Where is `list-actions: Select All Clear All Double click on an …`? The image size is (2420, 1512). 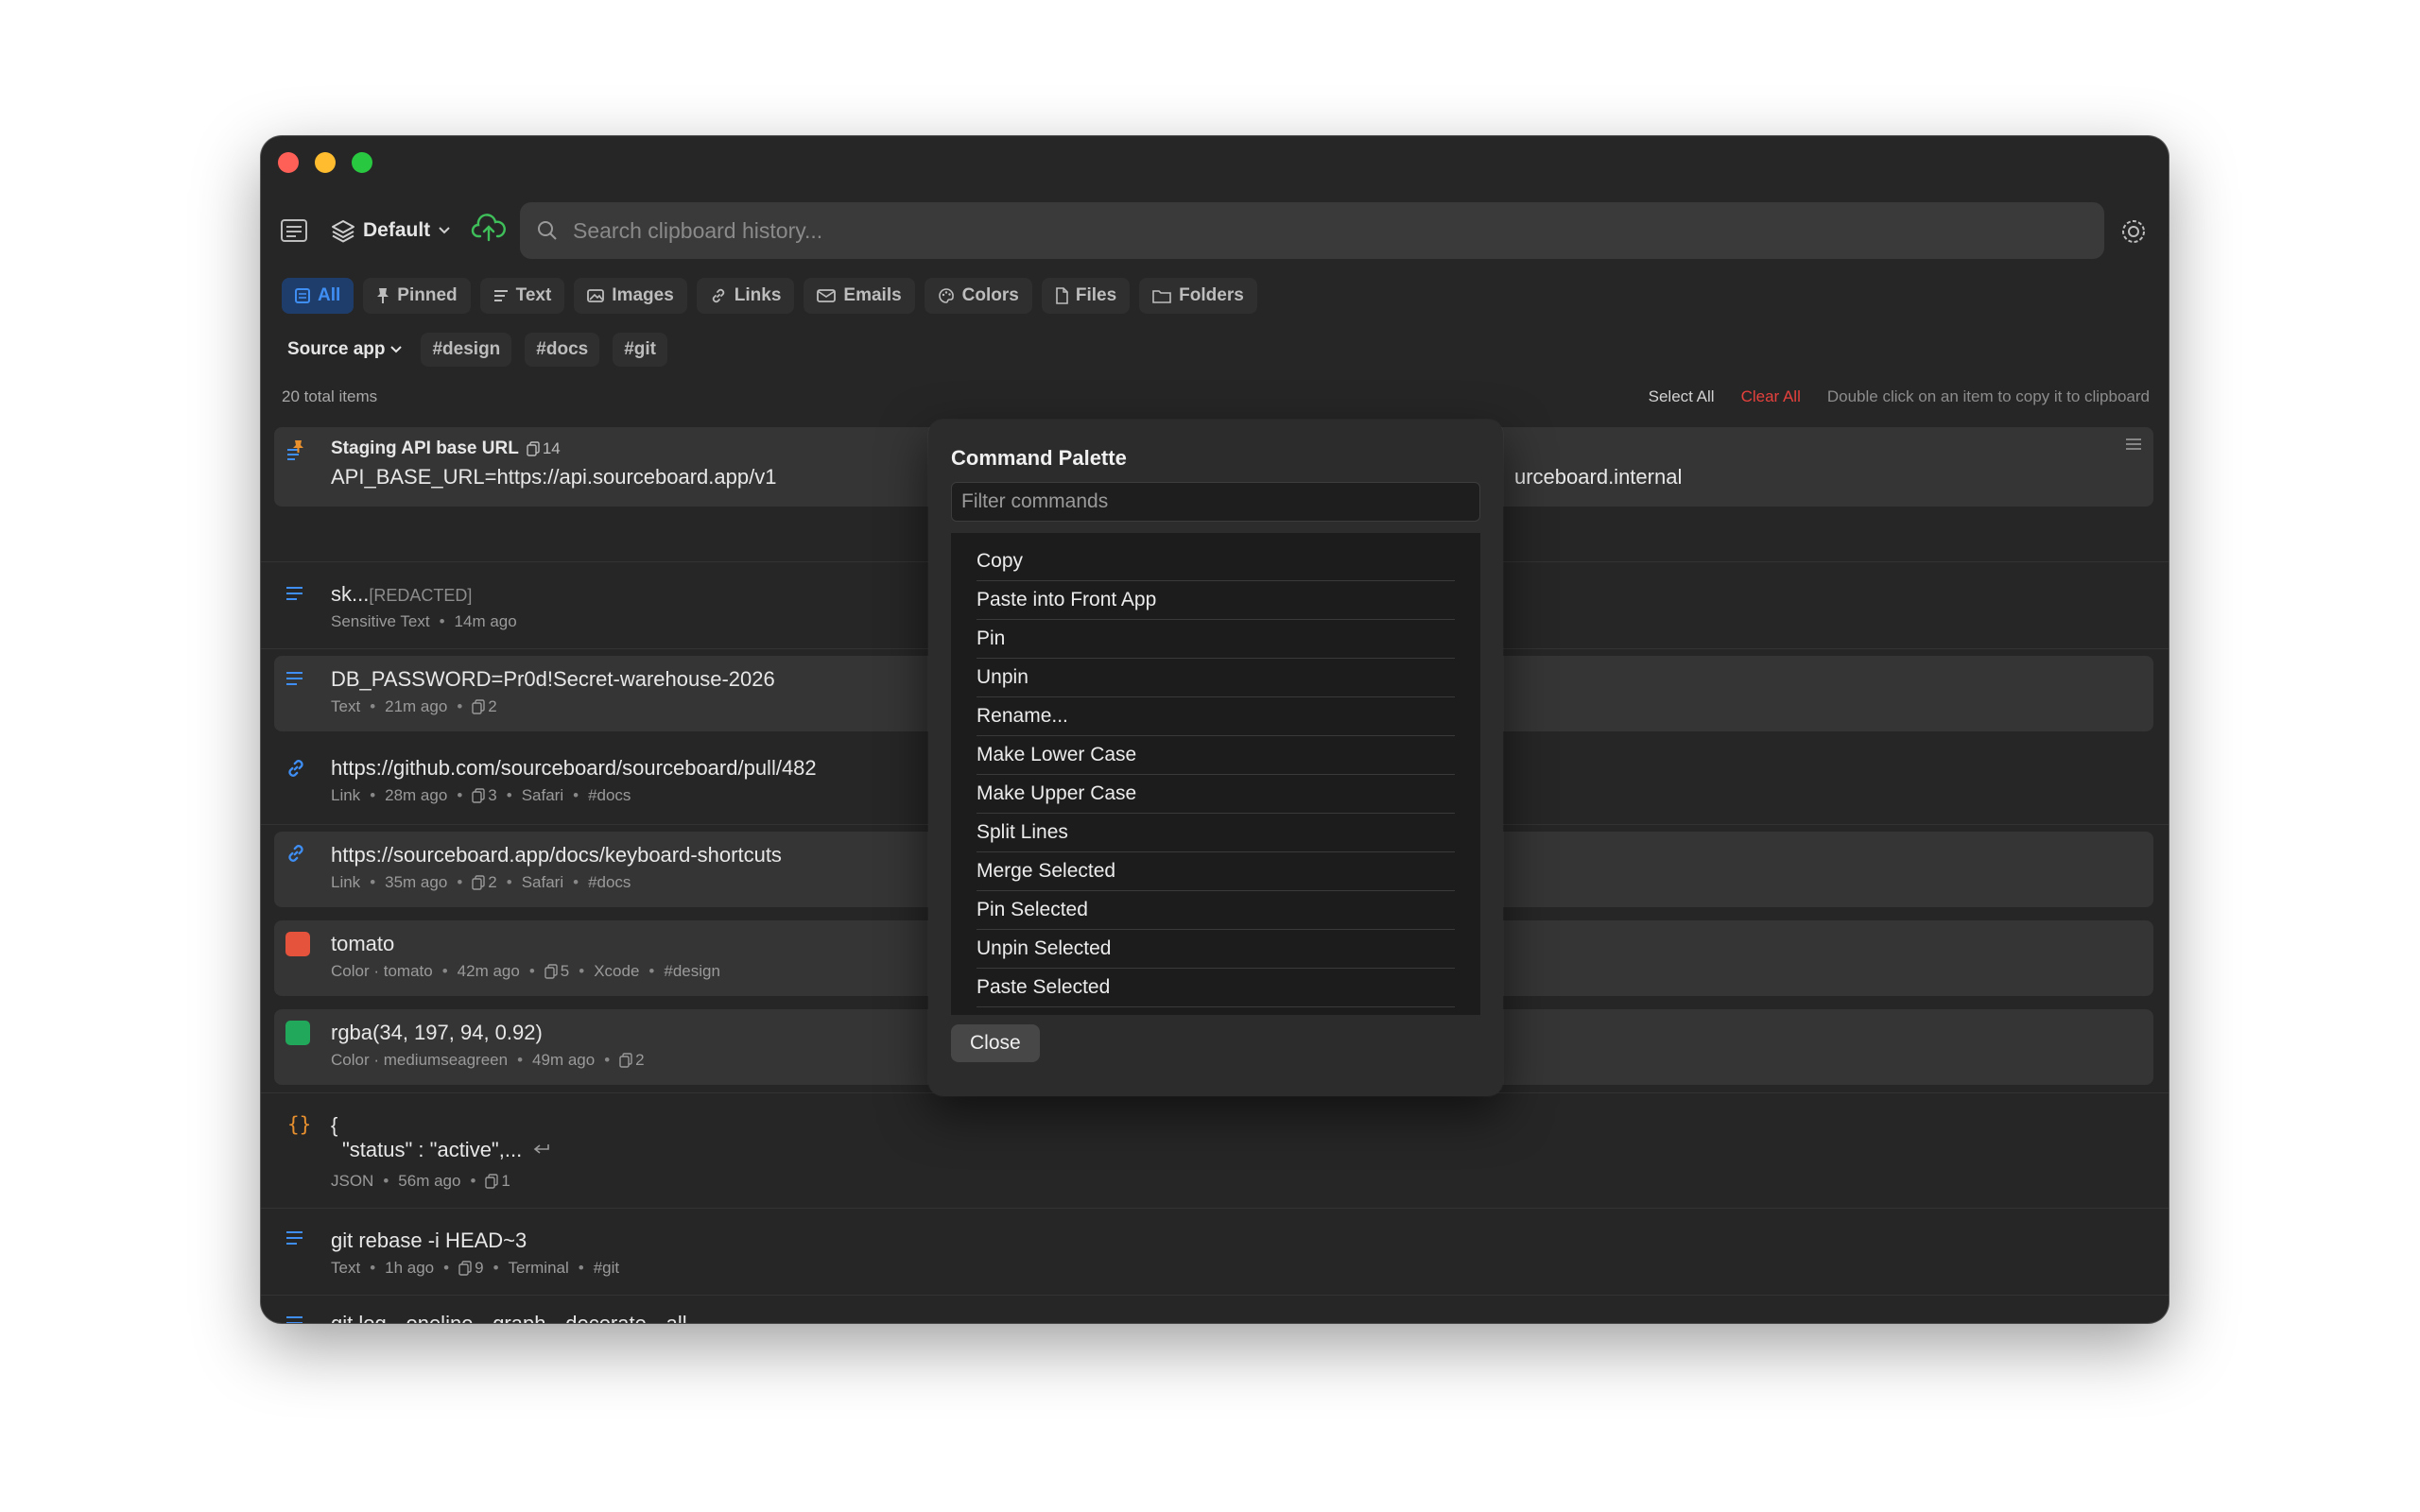 list-actions: Select All Clear All Double click on an … is located at coordinates (1900, 396).